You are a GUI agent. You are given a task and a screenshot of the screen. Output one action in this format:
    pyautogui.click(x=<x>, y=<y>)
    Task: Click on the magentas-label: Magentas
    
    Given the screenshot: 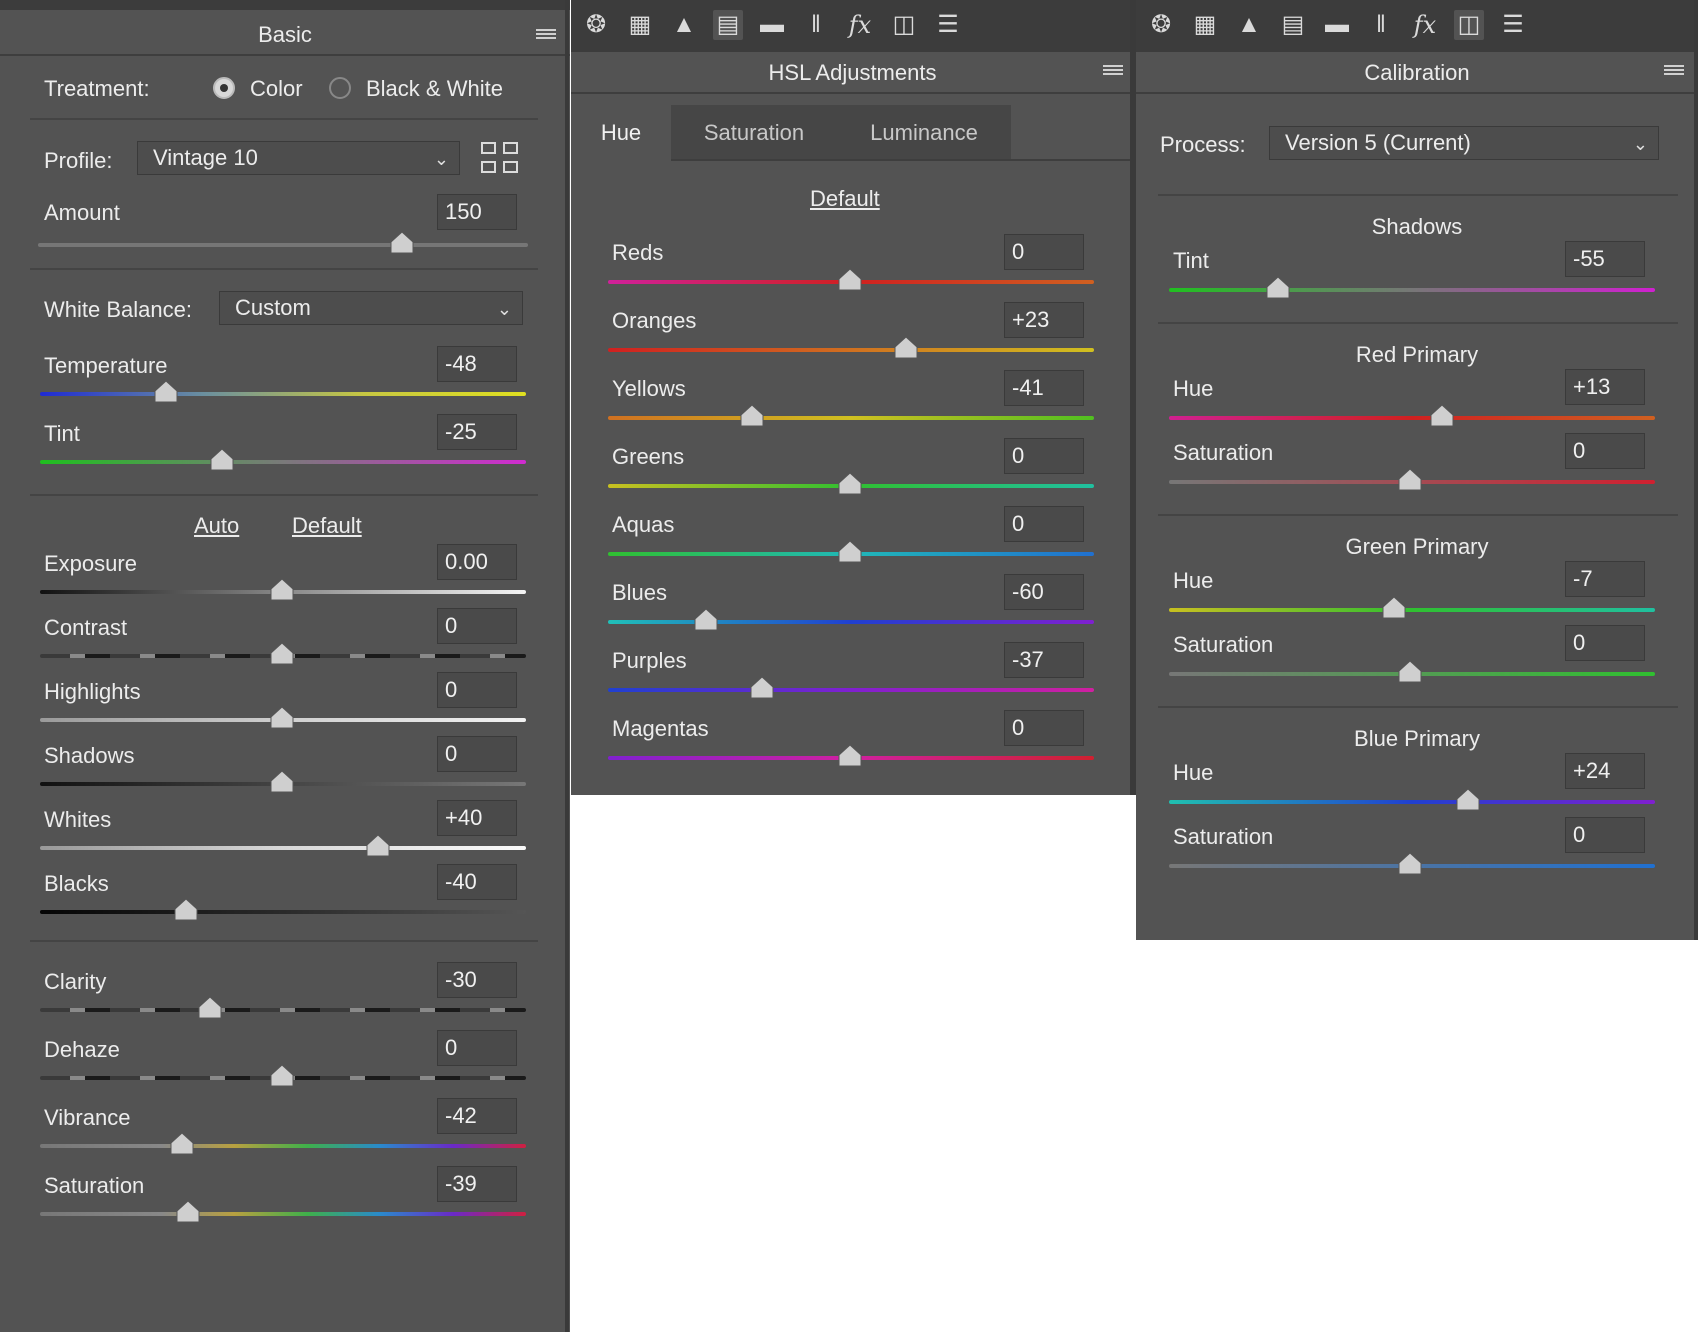 What is the action you would take?
    pyautogui.click(x=660, y=728)
    